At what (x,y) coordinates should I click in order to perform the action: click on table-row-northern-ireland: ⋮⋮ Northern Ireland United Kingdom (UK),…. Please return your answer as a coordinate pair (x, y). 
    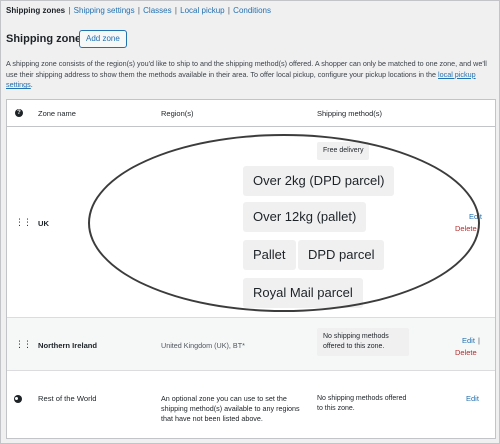
    Looking at the image, I should click on (251, 344).